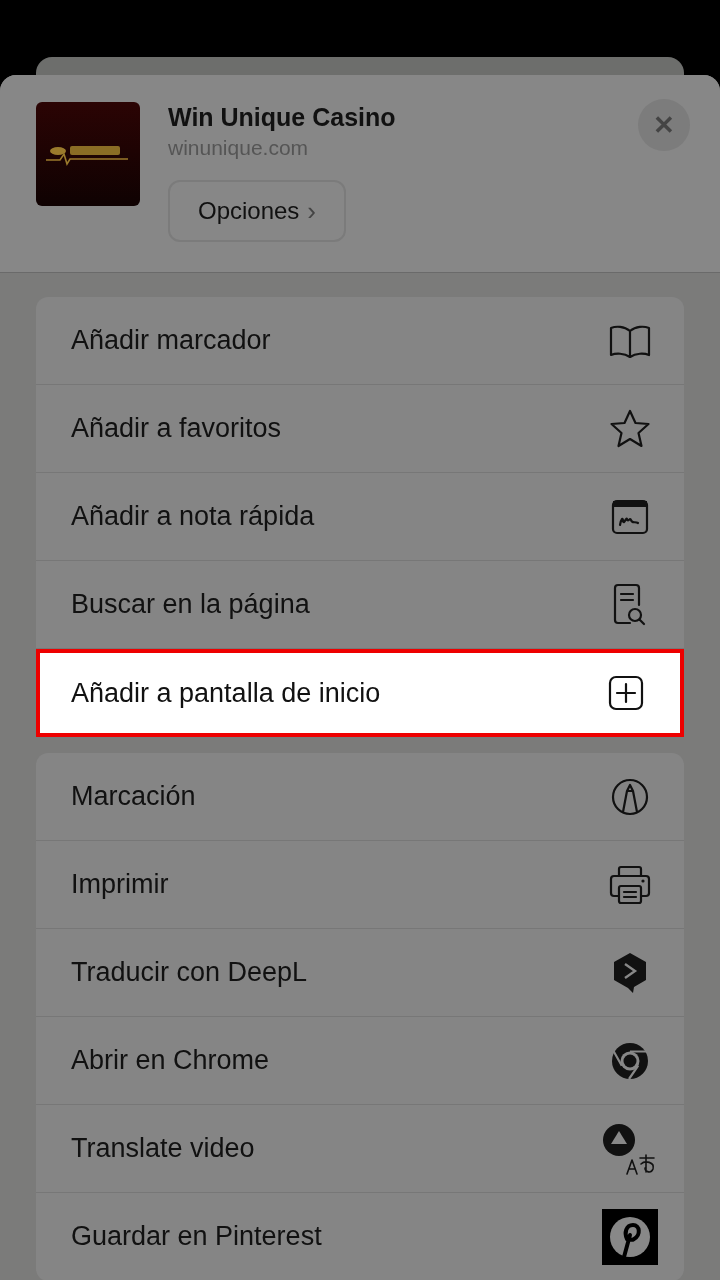  I want to click on menu-item: Translate video, so click(360, 1149).